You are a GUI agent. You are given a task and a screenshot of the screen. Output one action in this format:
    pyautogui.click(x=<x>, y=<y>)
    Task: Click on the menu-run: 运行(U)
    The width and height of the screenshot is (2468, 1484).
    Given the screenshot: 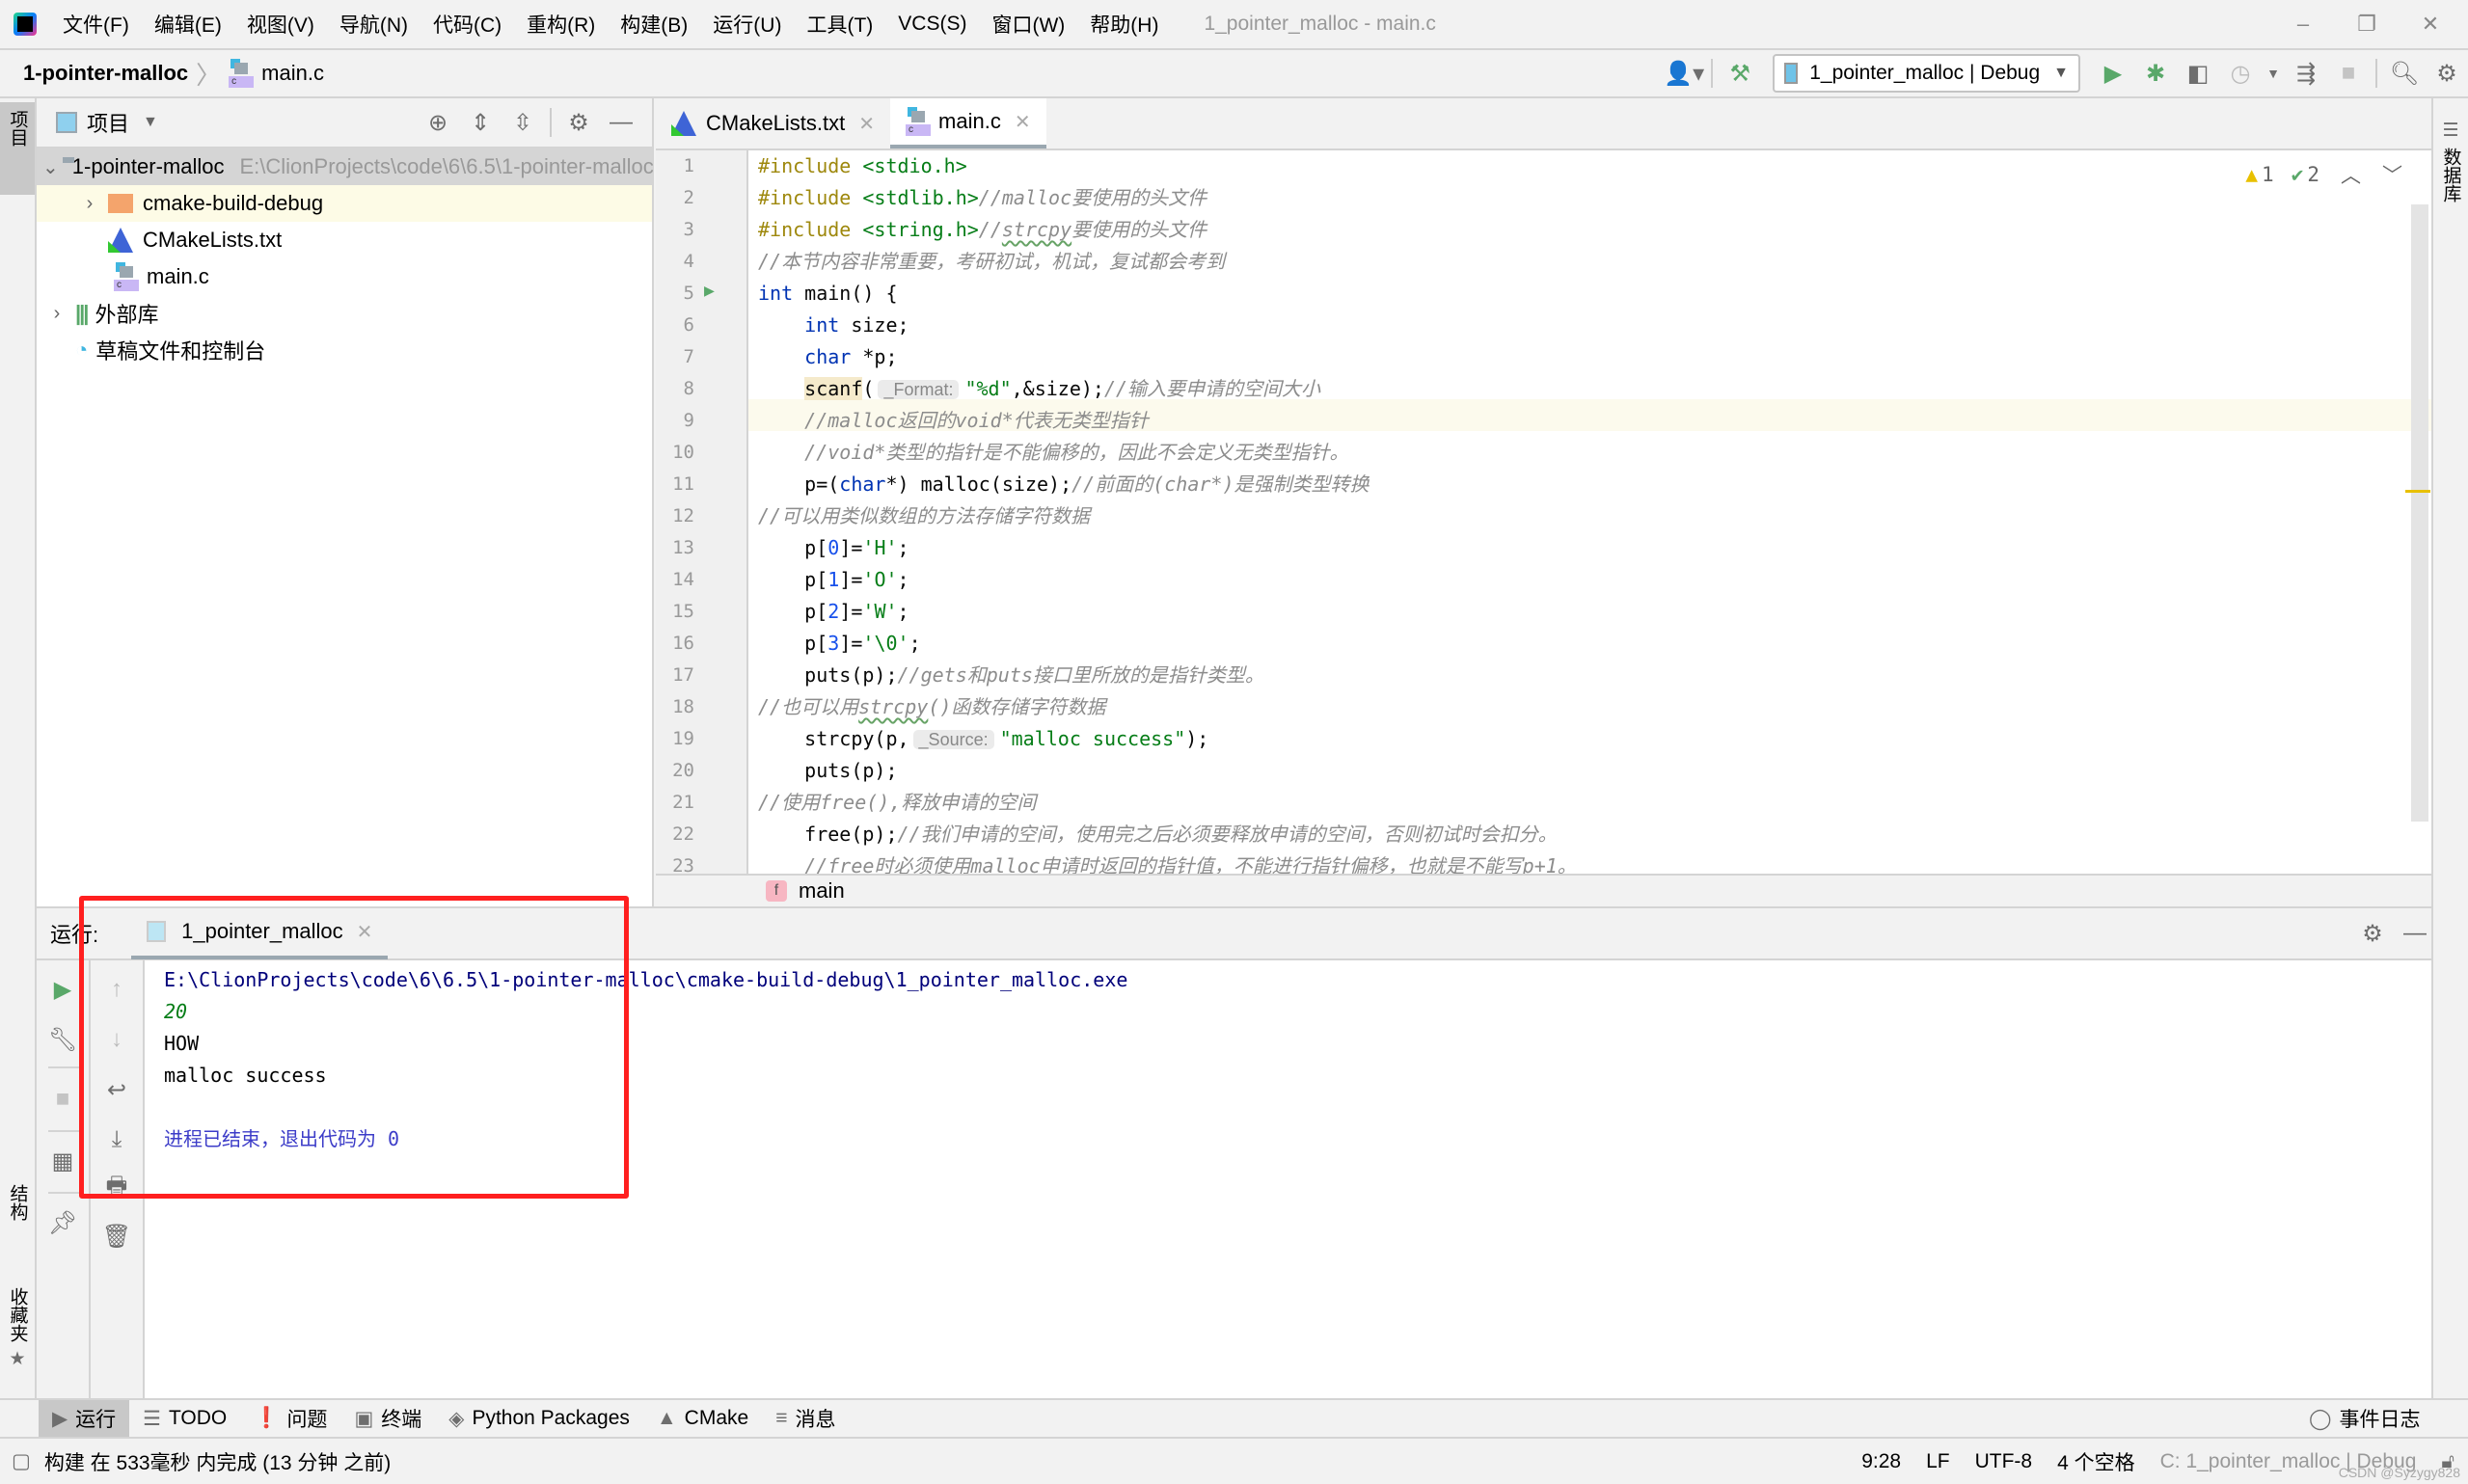 What is the action you would take?
    pyautogui.click(x=747, y=24)
    